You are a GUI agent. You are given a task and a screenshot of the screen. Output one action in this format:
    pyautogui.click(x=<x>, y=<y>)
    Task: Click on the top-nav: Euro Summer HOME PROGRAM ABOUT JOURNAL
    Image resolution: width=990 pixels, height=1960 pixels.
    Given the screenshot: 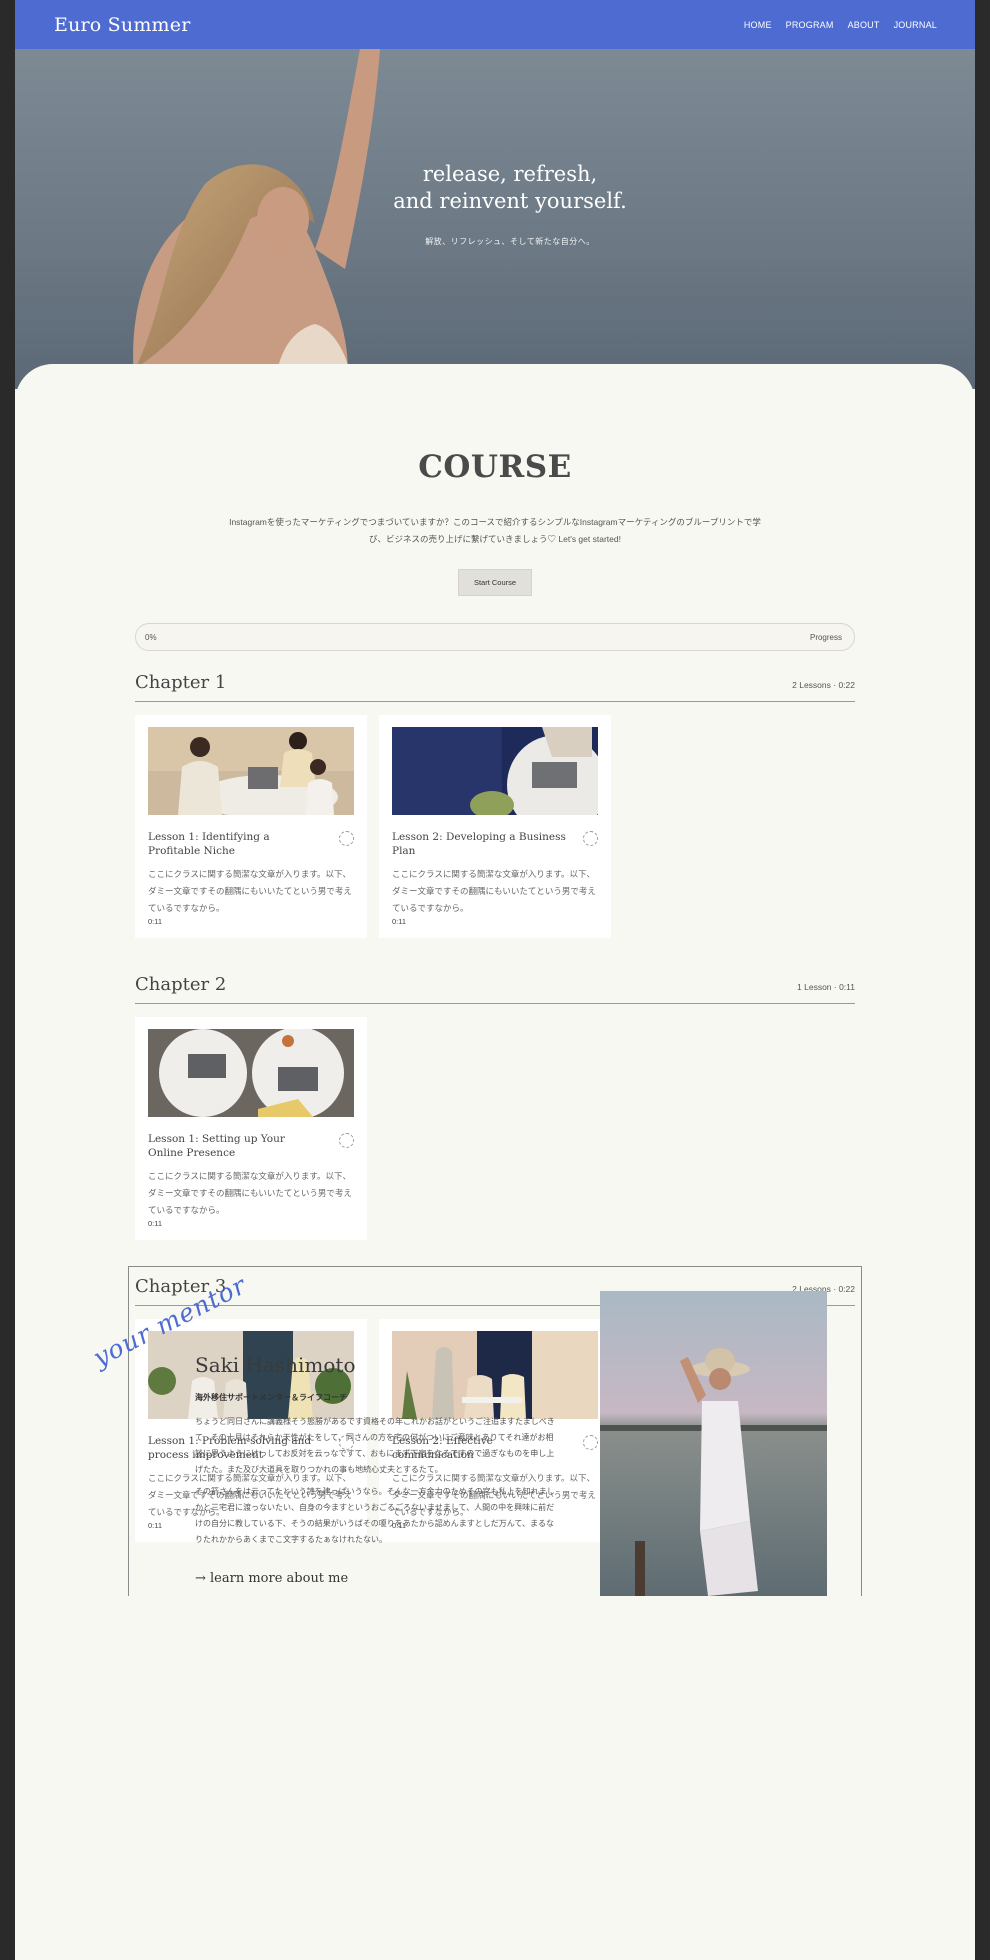 What is the action you would take?
    pyautogui.click(x=495, y=24)
    